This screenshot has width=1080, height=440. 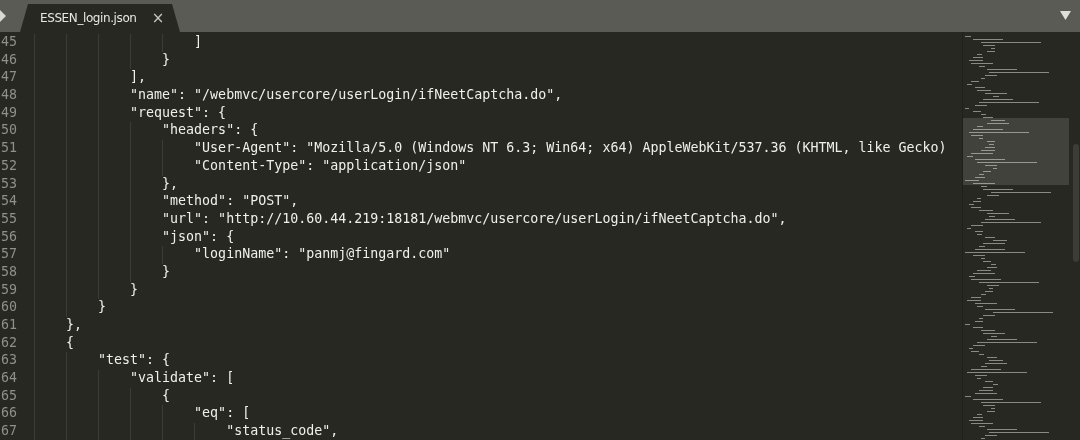 What do you see at coordinates (9, 42) in the screenshot?
I see `line-number: 45` at bounding box center [9, 42].